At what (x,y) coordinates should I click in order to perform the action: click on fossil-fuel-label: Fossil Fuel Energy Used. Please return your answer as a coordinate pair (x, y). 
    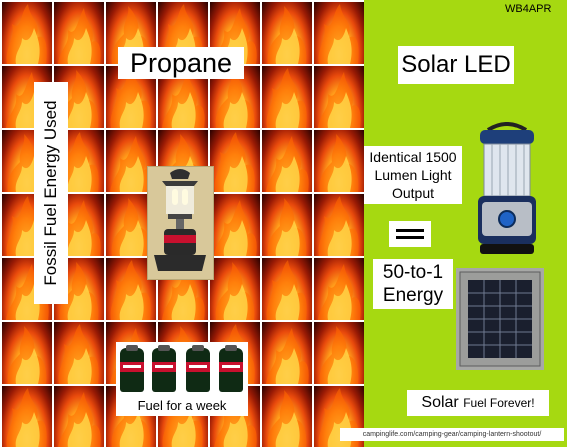
    Looking at the image, I should click on (51, 193).